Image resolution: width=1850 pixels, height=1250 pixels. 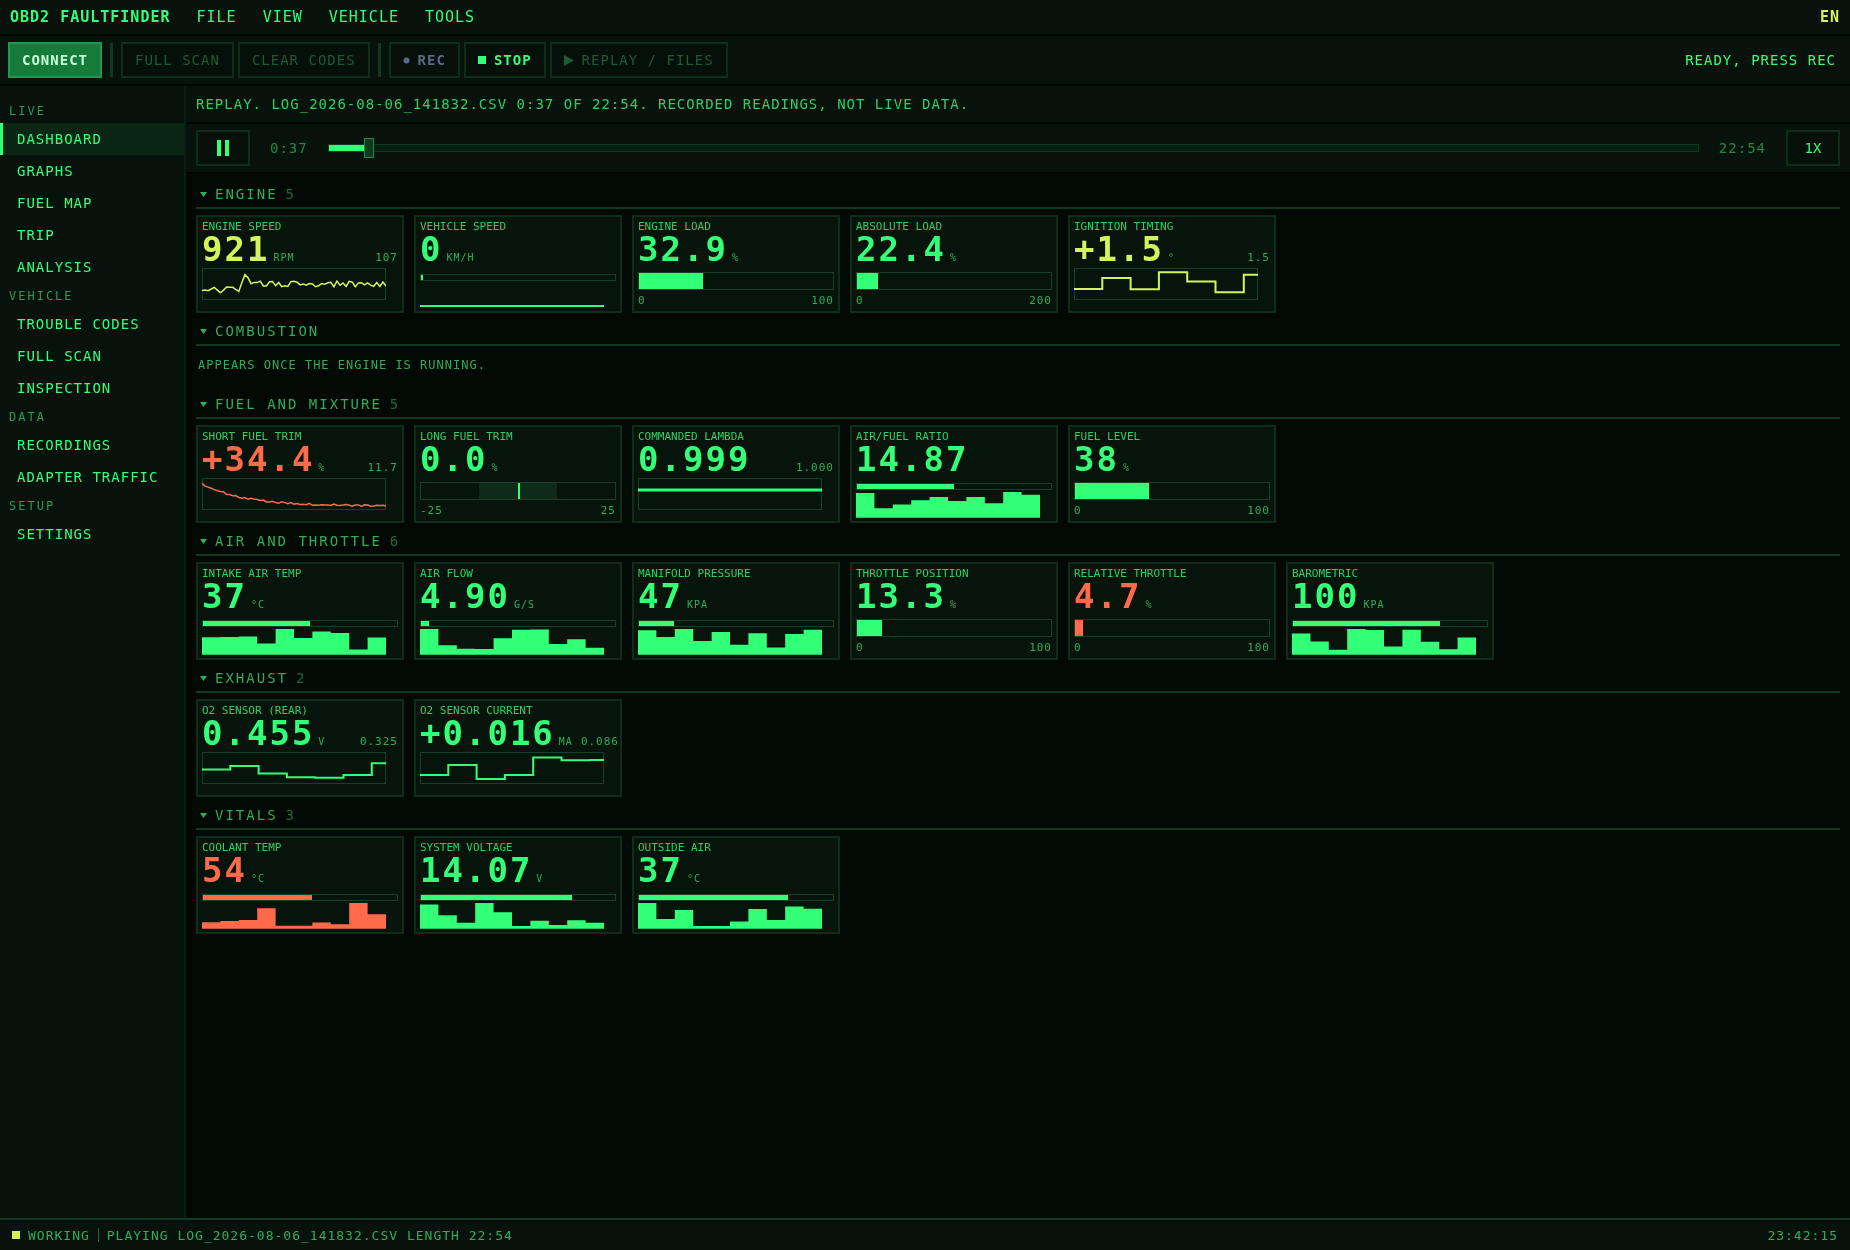 I want to click on menu-item: FILE, so click(x=216, y=17).